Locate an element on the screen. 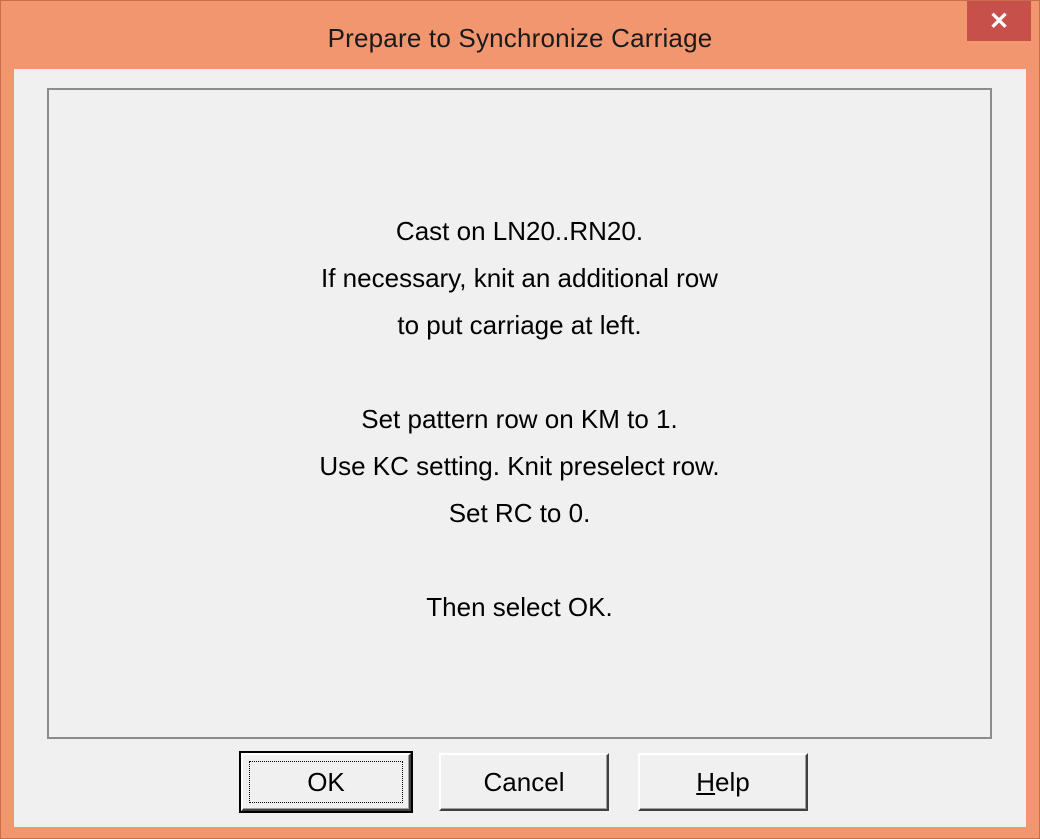  focus-rectangle is located at coordinates (326, 782).